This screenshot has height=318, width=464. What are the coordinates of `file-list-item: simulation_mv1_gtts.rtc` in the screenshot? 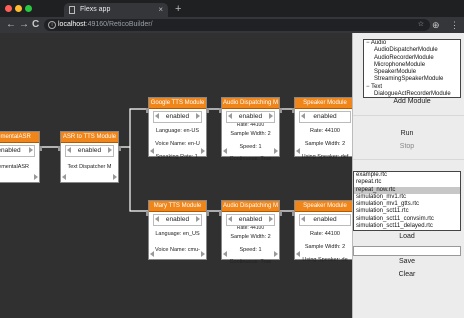 It's located at (407, 204).